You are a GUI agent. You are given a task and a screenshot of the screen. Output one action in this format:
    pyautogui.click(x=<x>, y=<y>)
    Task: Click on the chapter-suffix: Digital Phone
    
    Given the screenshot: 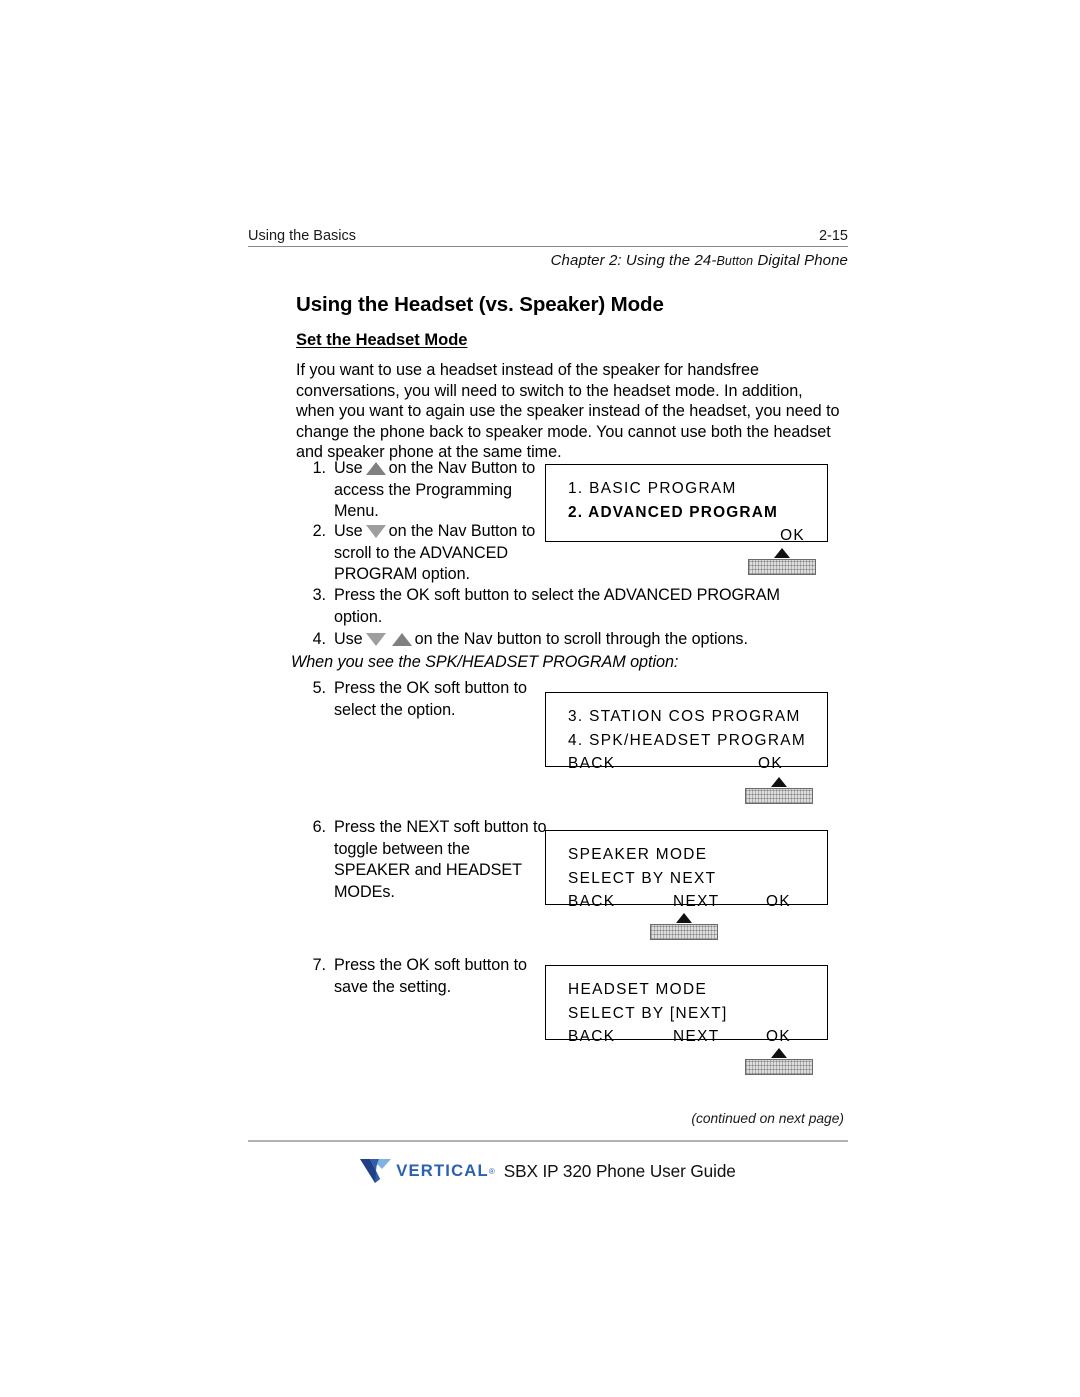 What is the action you would take?
    pyautogui.click(x=800, y=260)
    